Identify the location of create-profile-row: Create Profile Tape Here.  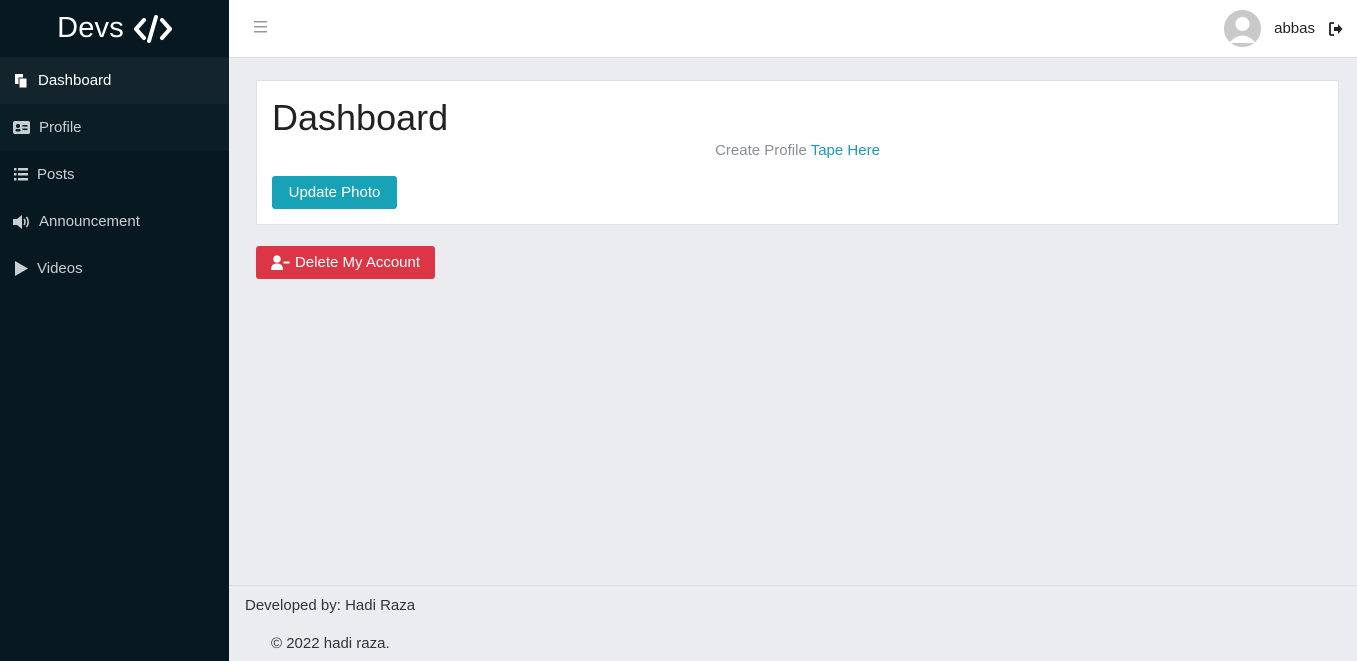
(797, 150).